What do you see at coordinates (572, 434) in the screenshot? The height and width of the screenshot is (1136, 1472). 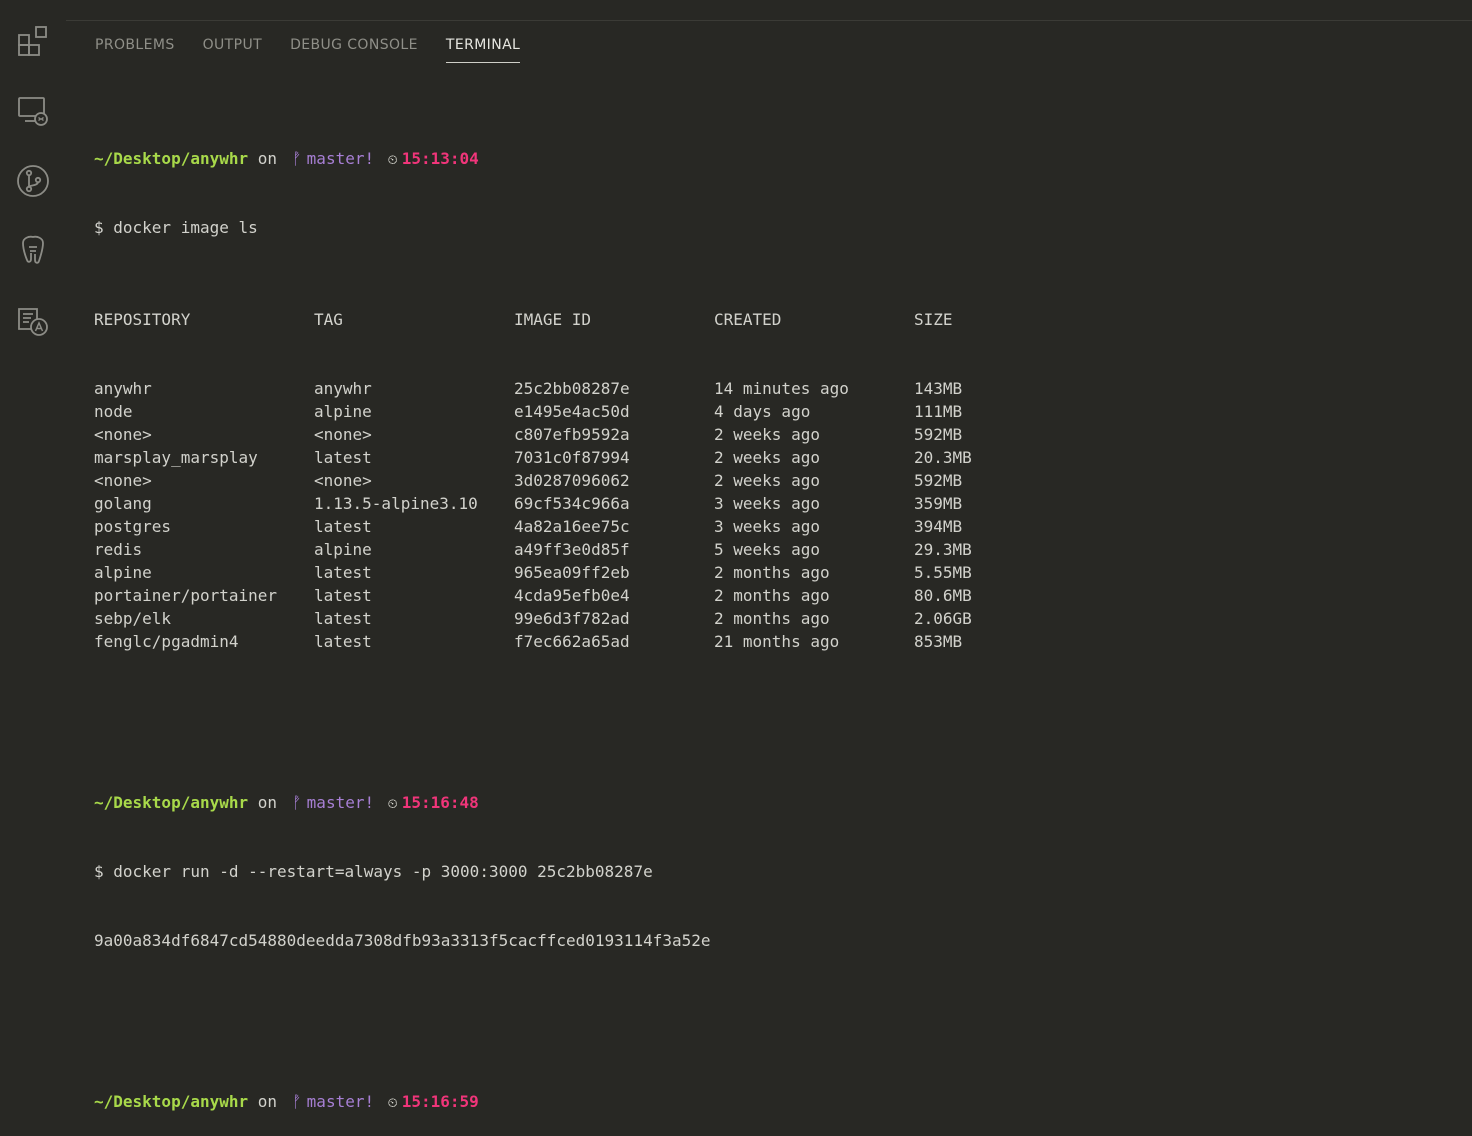 I see `cell-image-id: c807efb9592a` at bounding box center [572, 434].